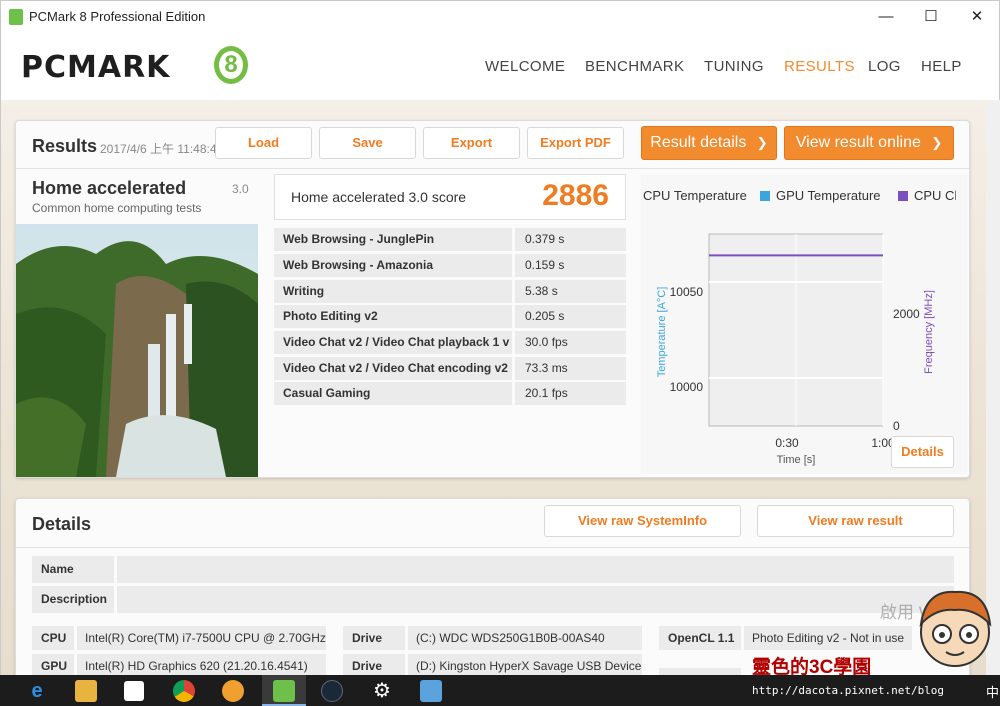  What do you see at coordinates (687, 292) in the screenshot?
I see `y-tick-label: 10050` at bounding box center [687, 292].